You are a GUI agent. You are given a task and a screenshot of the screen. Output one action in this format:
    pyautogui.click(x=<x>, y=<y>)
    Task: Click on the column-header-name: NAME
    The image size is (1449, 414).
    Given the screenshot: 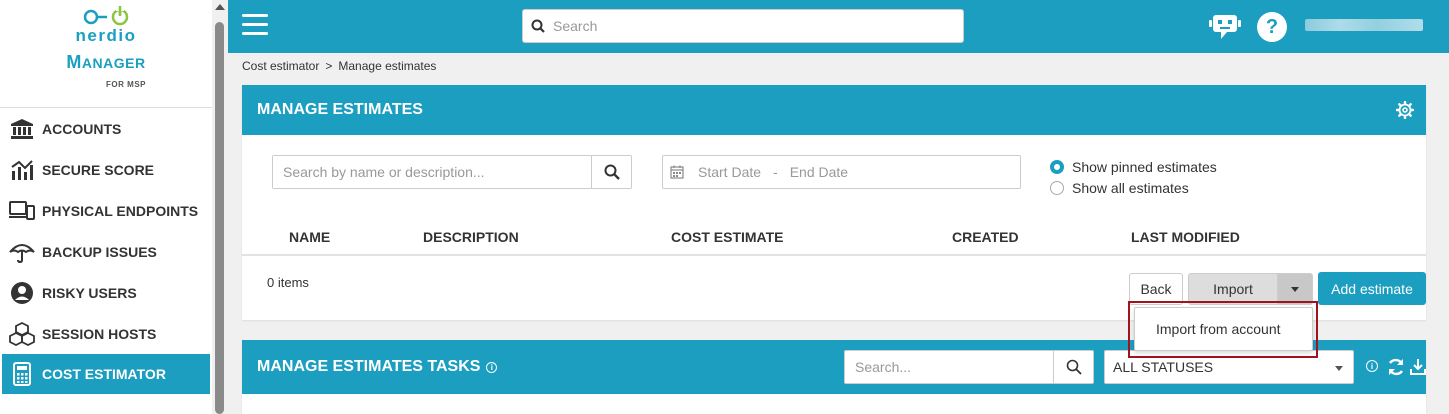 What is the action you would take?
    pyautogui.click(x=309, y=237)
    